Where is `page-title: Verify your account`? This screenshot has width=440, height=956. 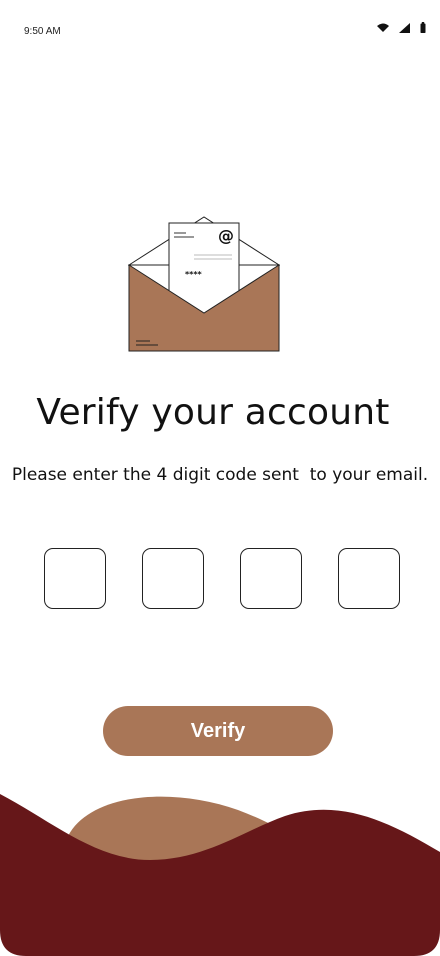
page-title: Verify your account is located at coordinates (213, 412).